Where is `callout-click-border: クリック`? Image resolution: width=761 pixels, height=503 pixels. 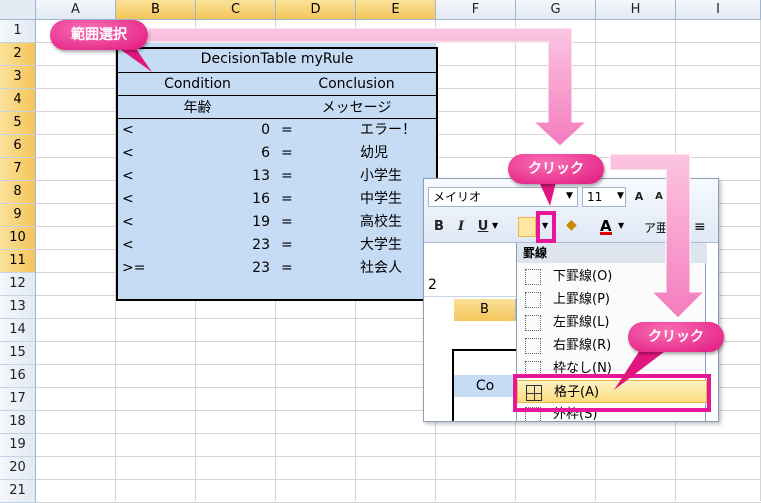 callout-click-border: クリック is located at coordinates (556, 169).